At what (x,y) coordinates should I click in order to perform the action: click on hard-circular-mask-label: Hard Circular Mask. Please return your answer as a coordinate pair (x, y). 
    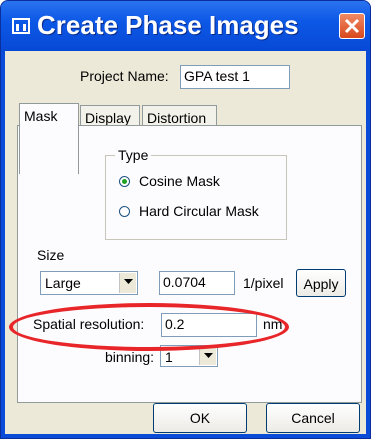
    Looking at the image, I should click on (199, 211).